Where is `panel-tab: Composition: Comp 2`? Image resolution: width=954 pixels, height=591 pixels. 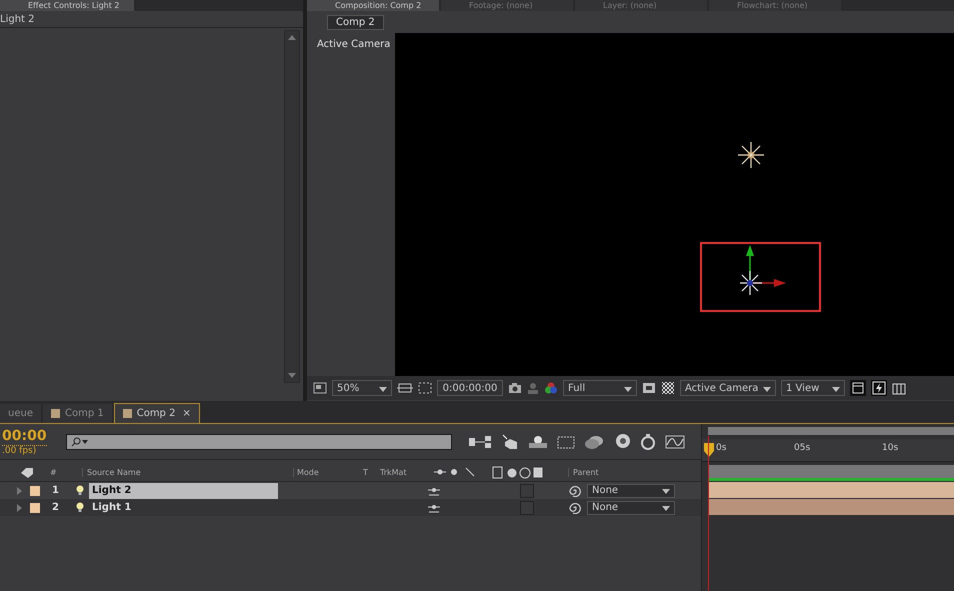 panel-tab: Composition: Comp 2 is located at coordinates (373, 5).